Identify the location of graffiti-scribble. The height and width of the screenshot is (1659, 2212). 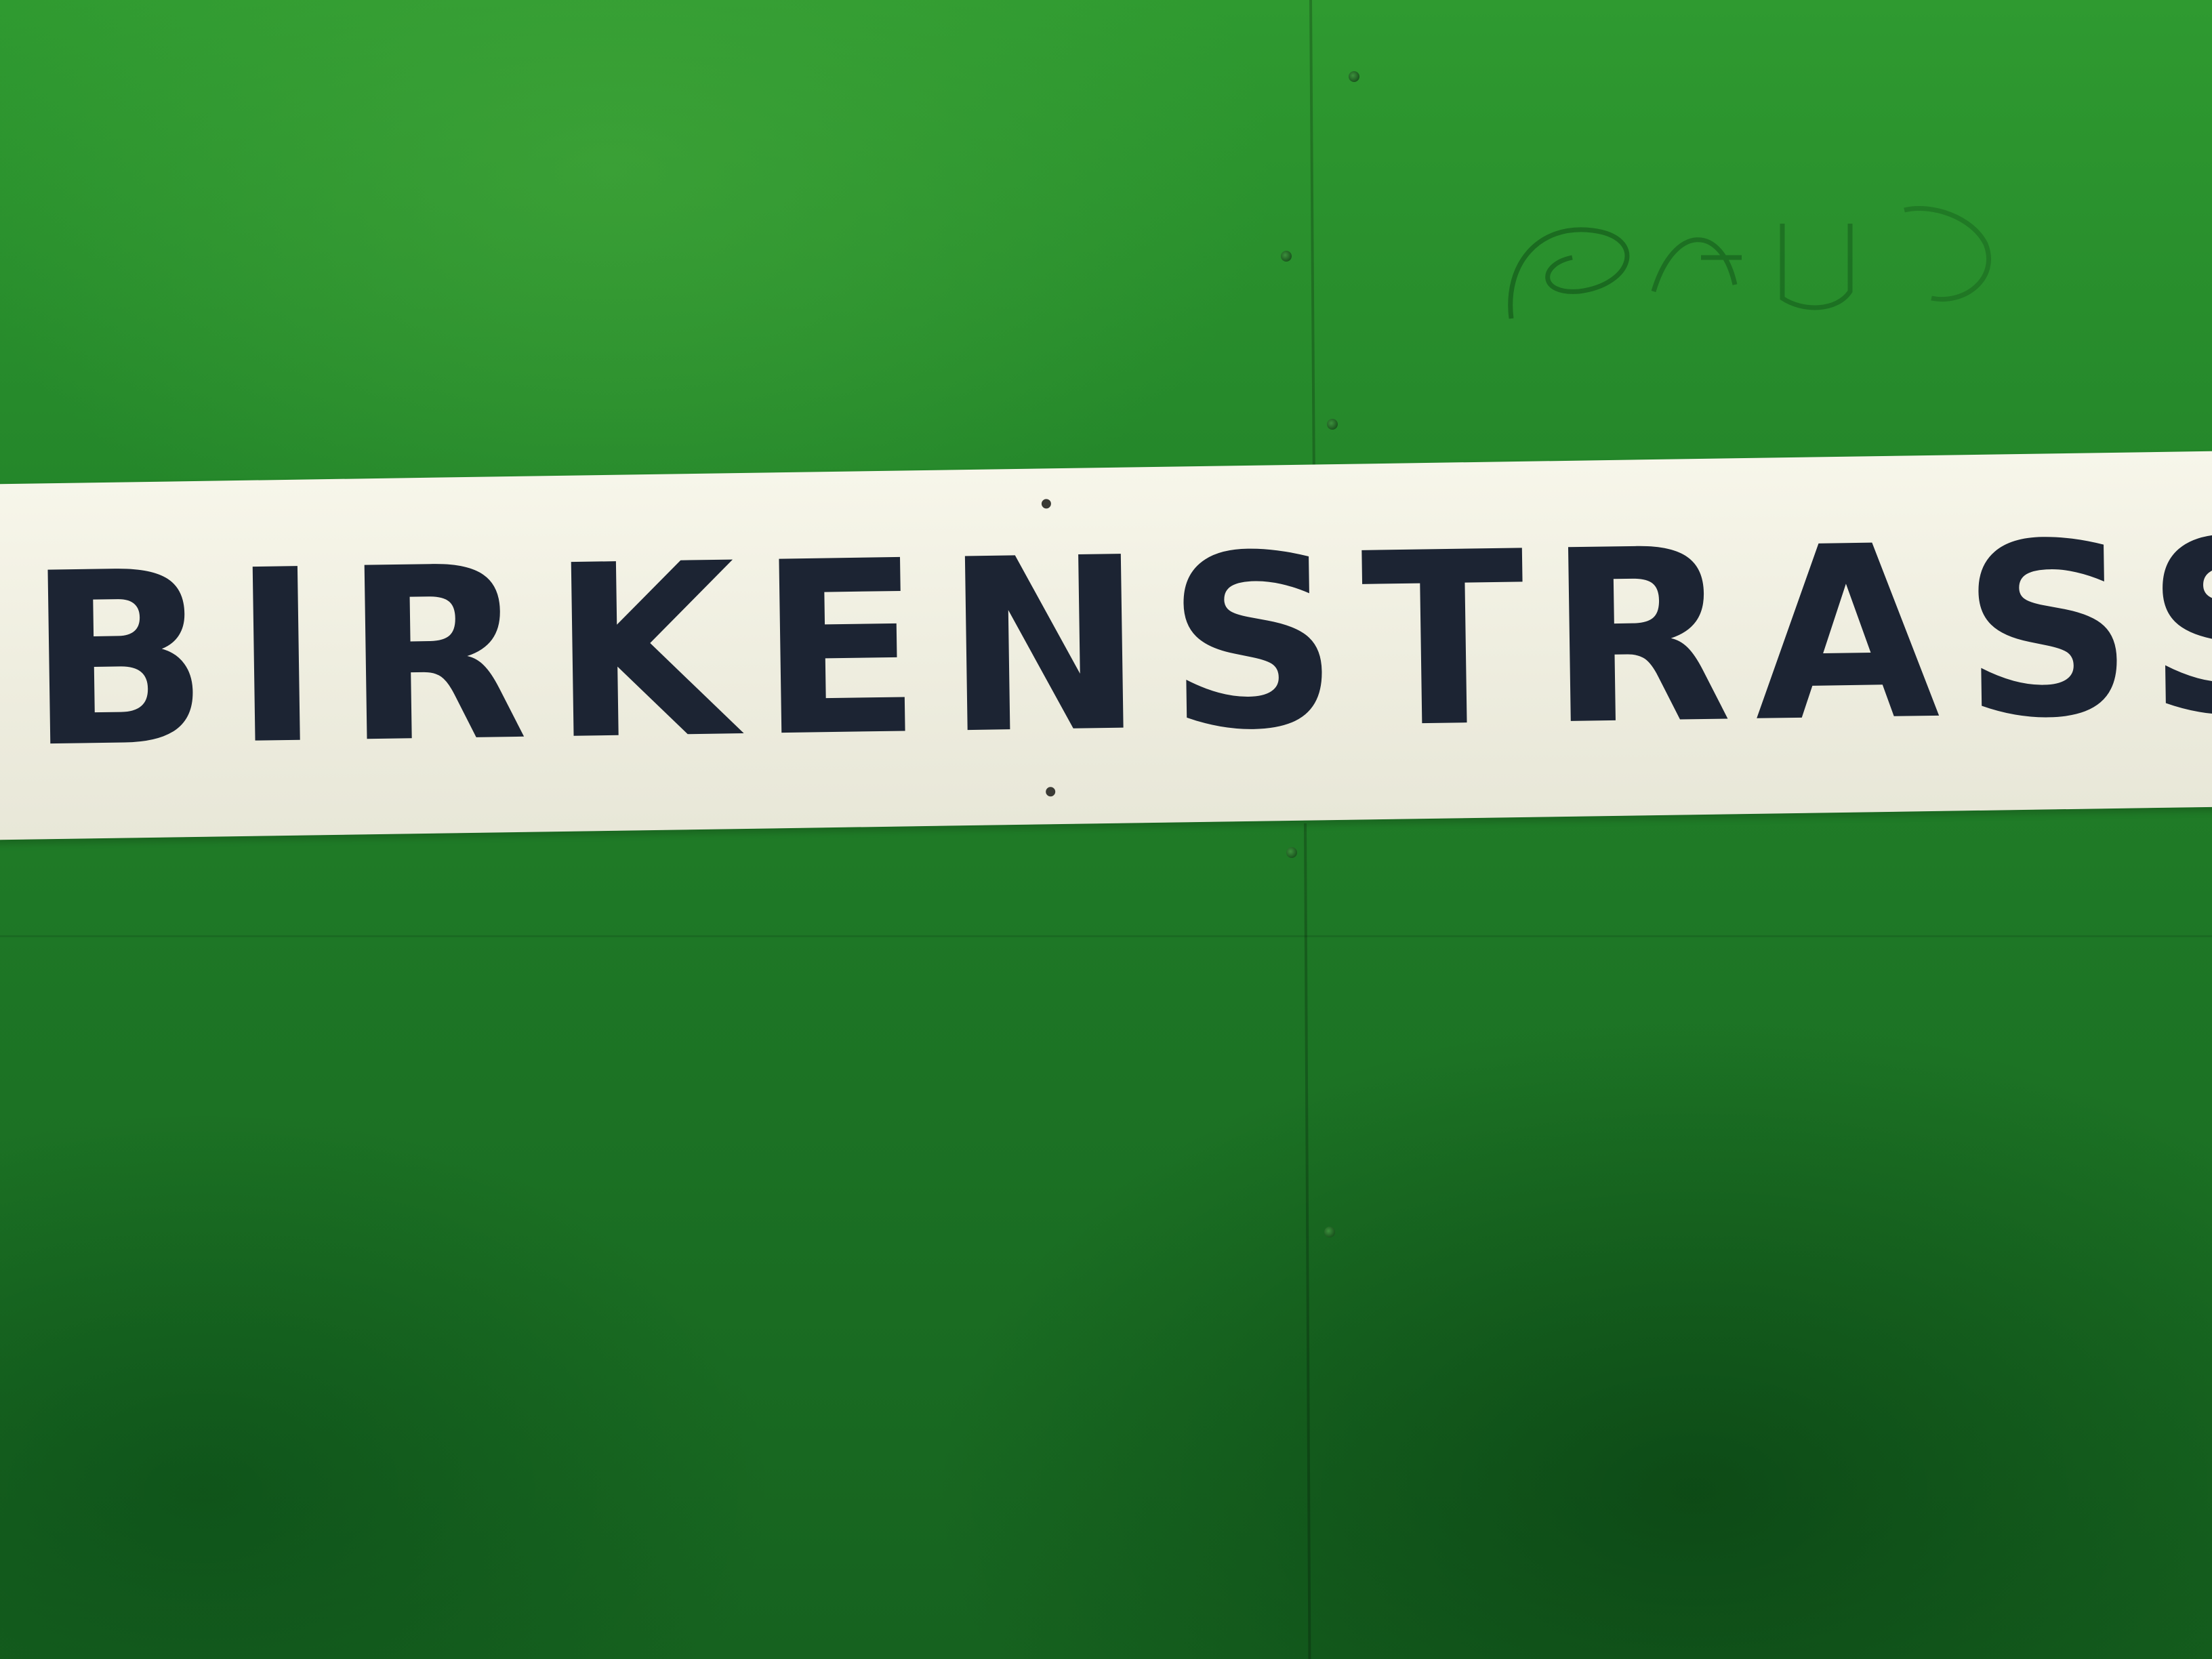
(1749, 262).